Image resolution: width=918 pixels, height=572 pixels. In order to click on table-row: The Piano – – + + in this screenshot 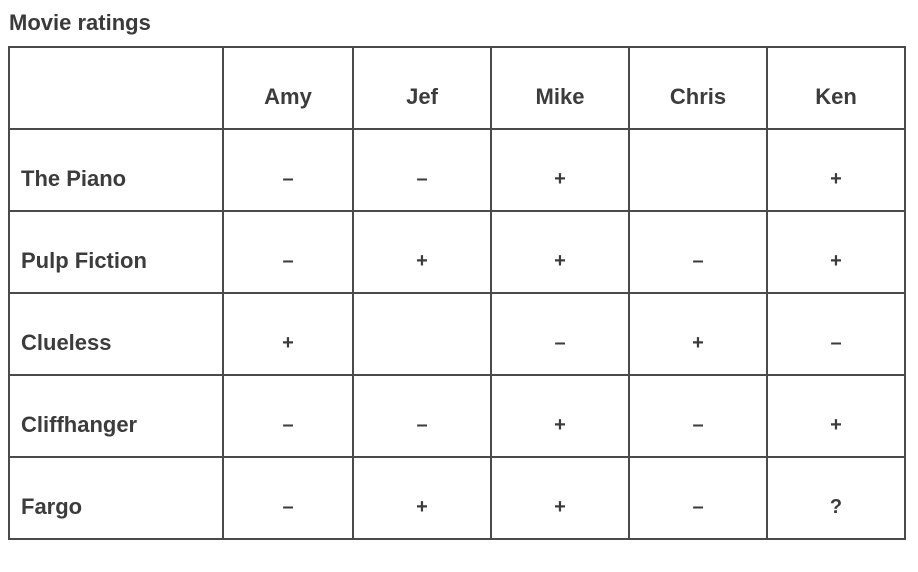, I will do `click(457, 170)`.